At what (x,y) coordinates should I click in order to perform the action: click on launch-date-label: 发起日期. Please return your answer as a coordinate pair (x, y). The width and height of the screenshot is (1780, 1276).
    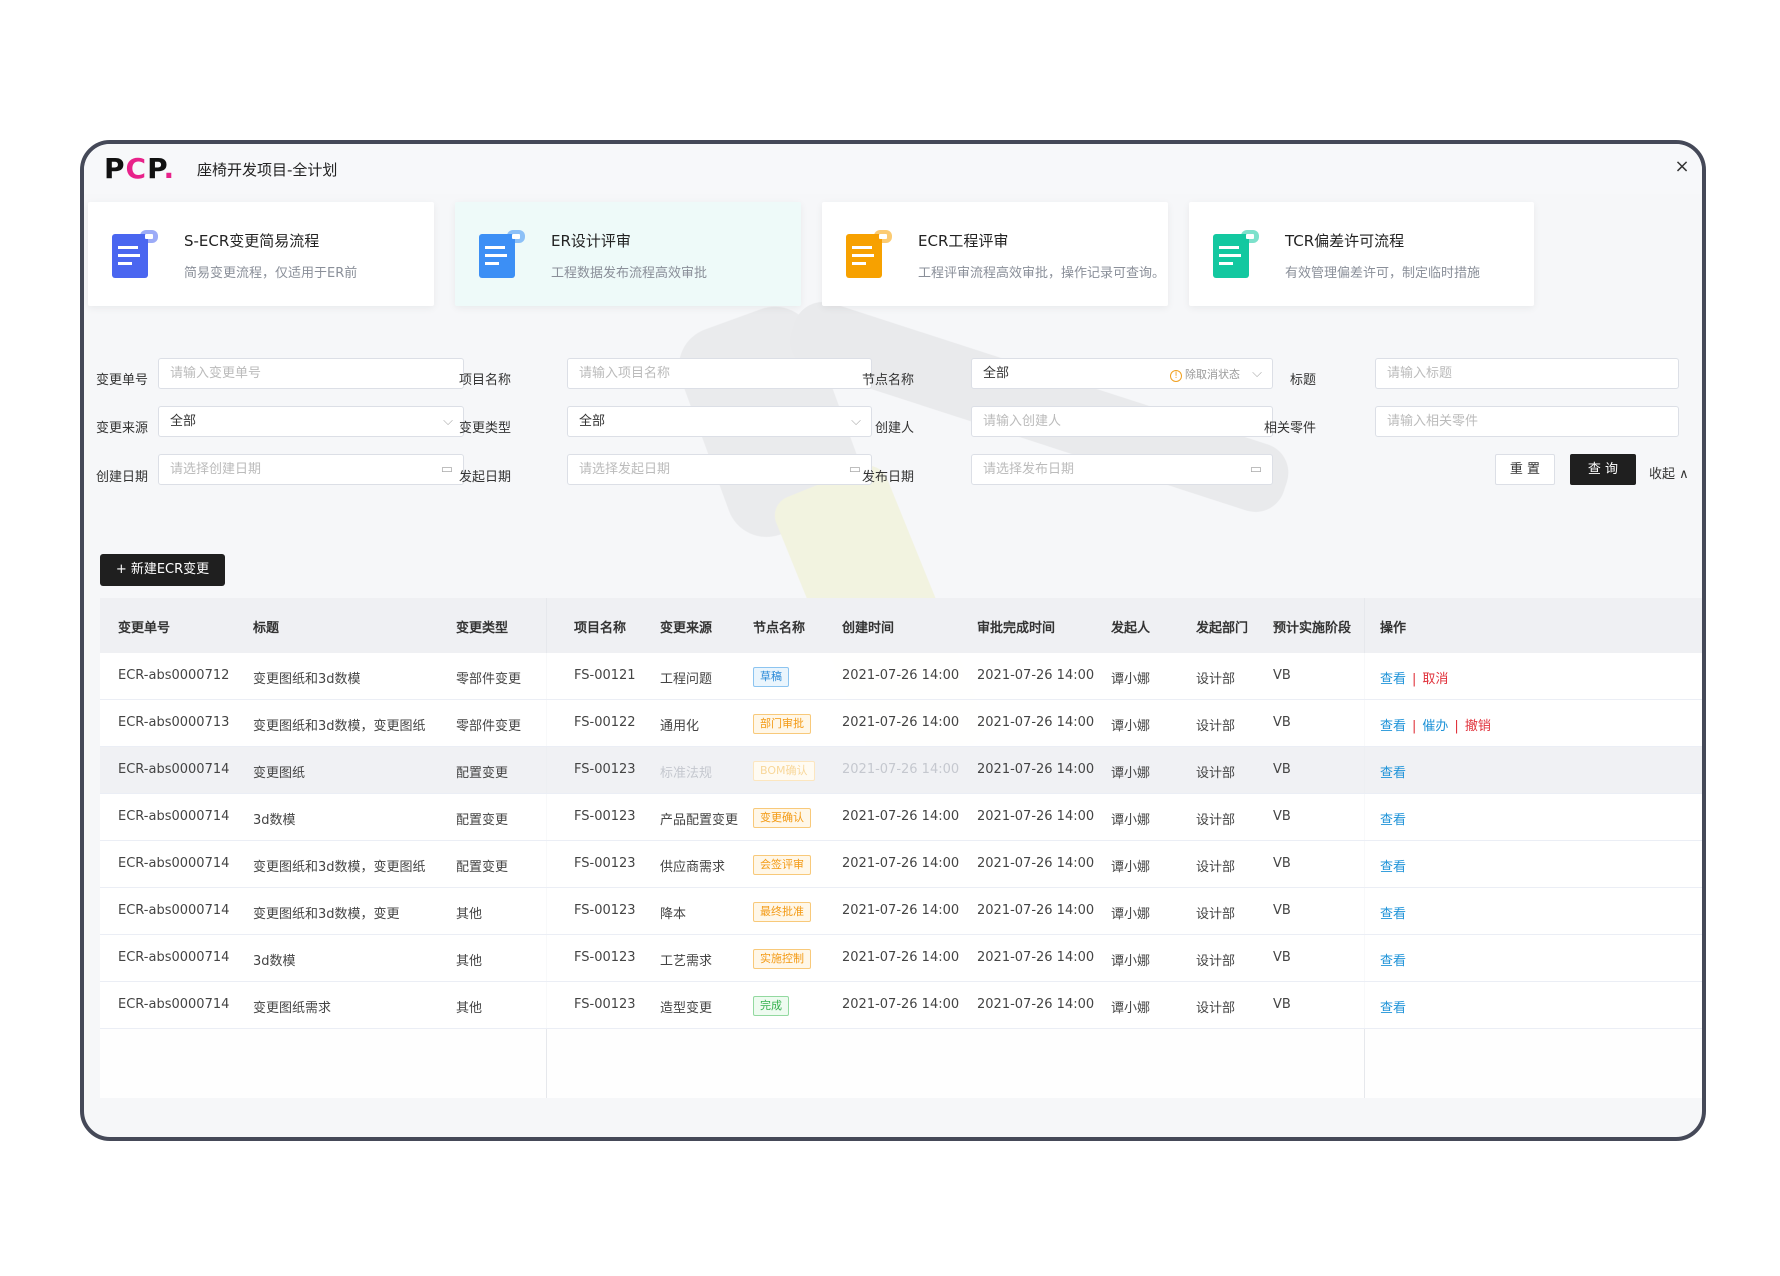
    Looking at the image, I should click on (484, 477).